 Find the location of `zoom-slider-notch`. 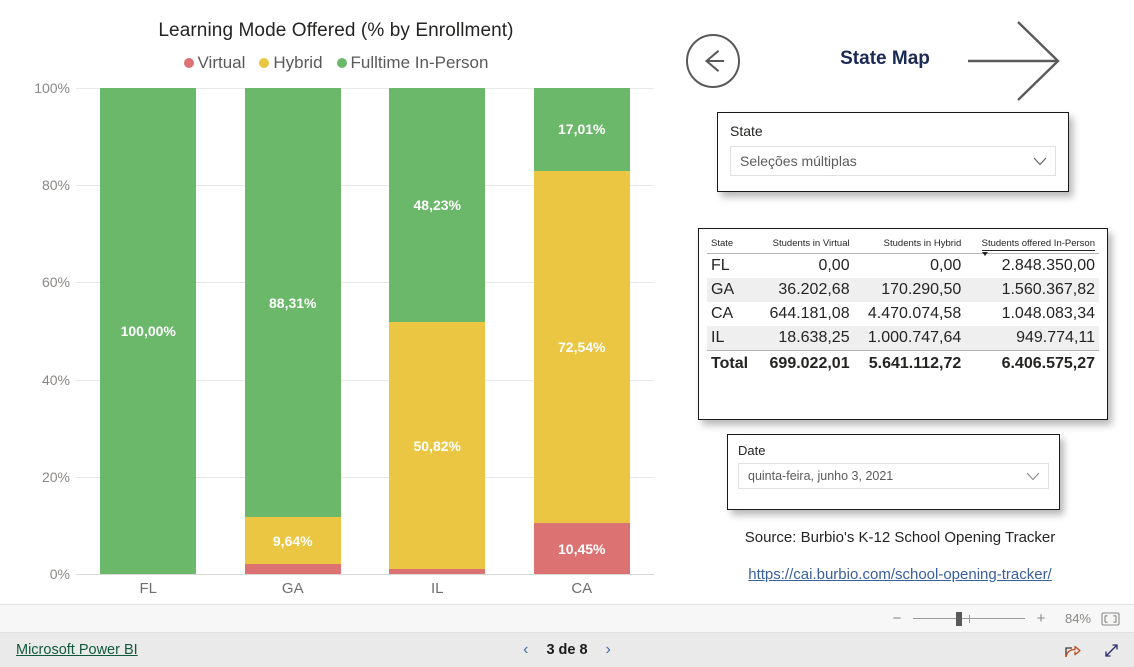

zoom-slider-notch is located at coordinates (969, 618).